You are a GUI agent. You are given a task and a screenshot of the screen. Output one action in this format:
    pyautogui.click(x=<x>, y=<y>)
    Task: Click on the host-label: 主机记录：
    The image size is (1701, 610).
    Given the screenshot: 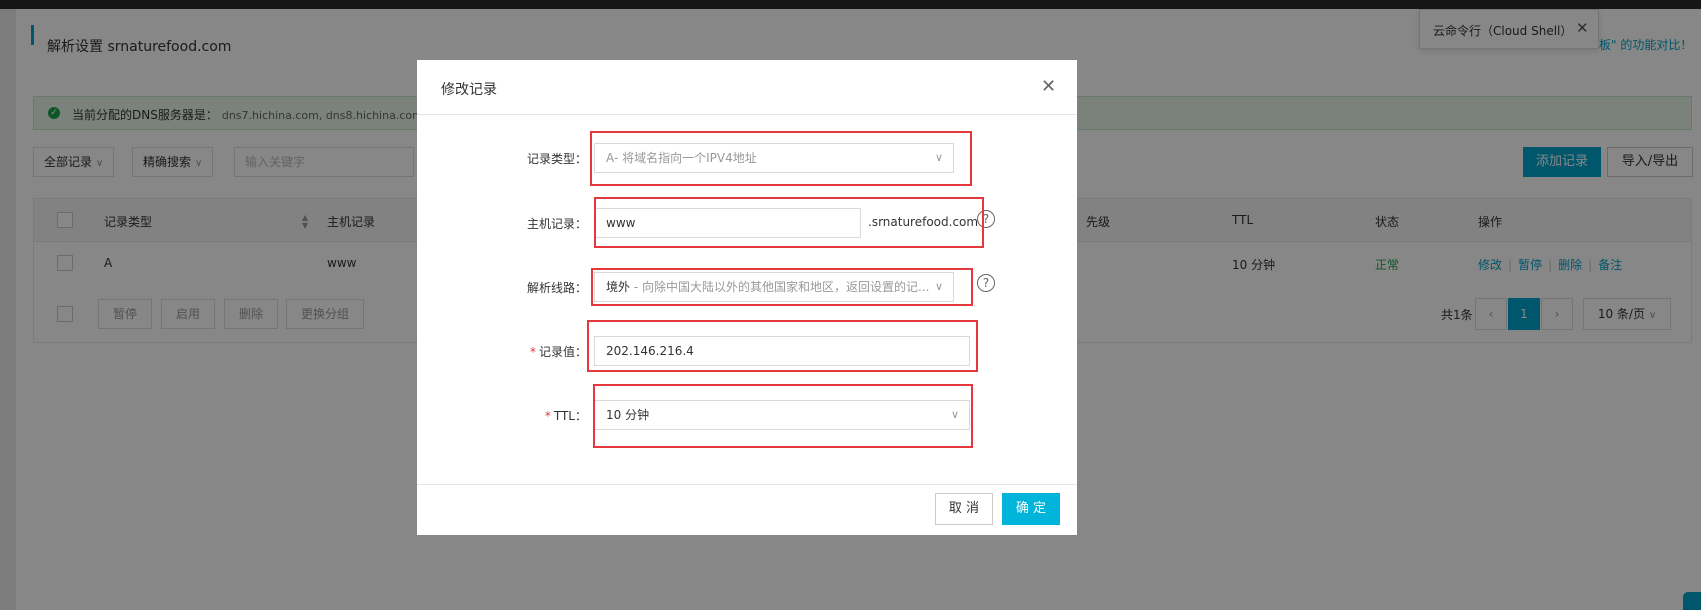 What is the action you would take?
    pyautogui.click(x=556, y=224)
    